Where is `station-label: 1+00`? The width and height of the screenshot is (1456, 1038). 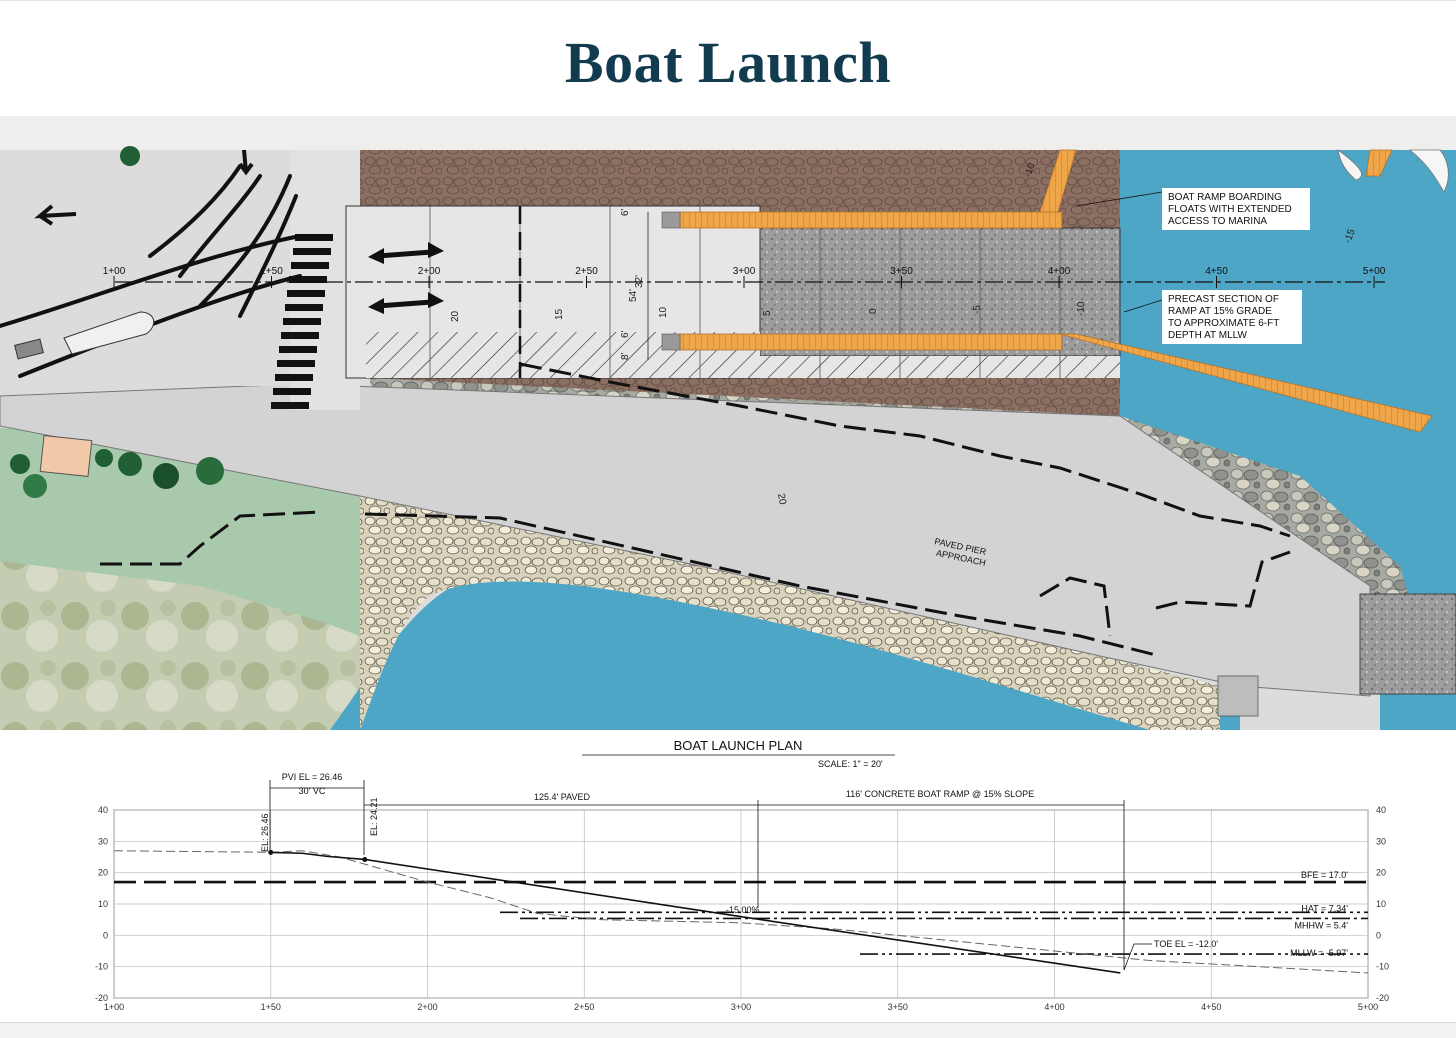 station-label: 1+00 is located at coordinates (114, 271).